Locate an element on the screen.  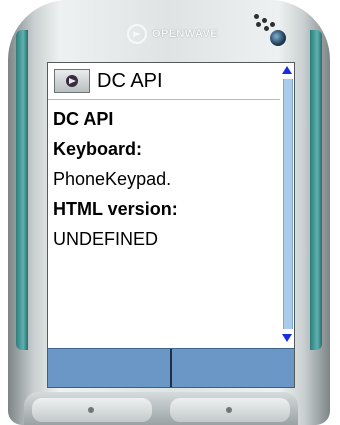
brand-logo: OPENWAVE is located at coordinates (172, 34).